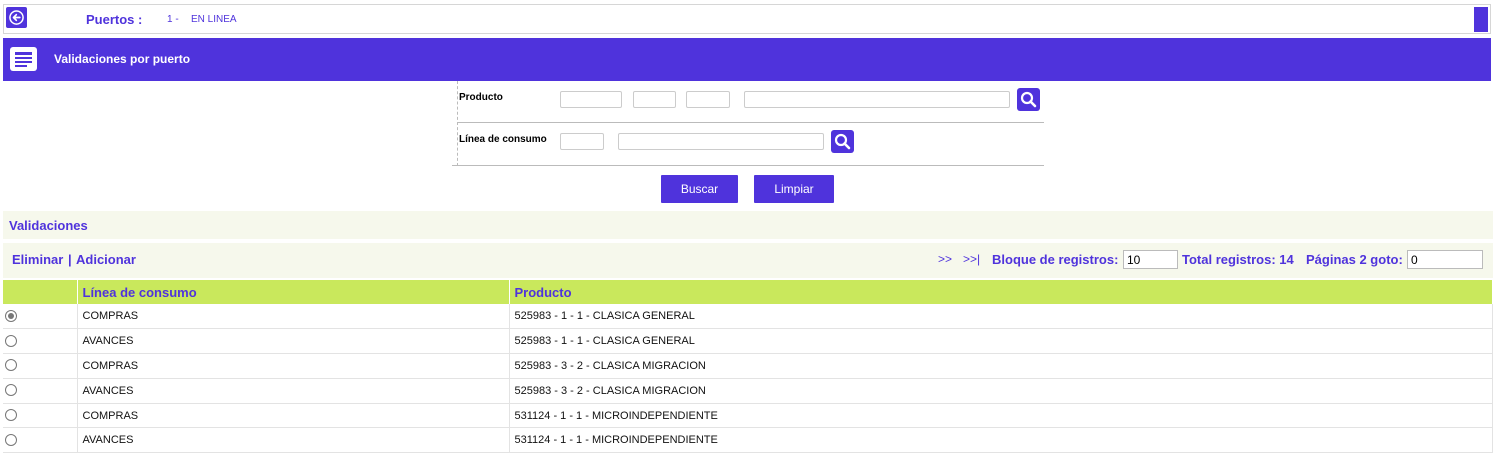 This screenshot has height=453, width=1499. What do you see at coordinates (877, 99) in the screenshot?
I see `producto-description-field` at bounding box center [877, 99].